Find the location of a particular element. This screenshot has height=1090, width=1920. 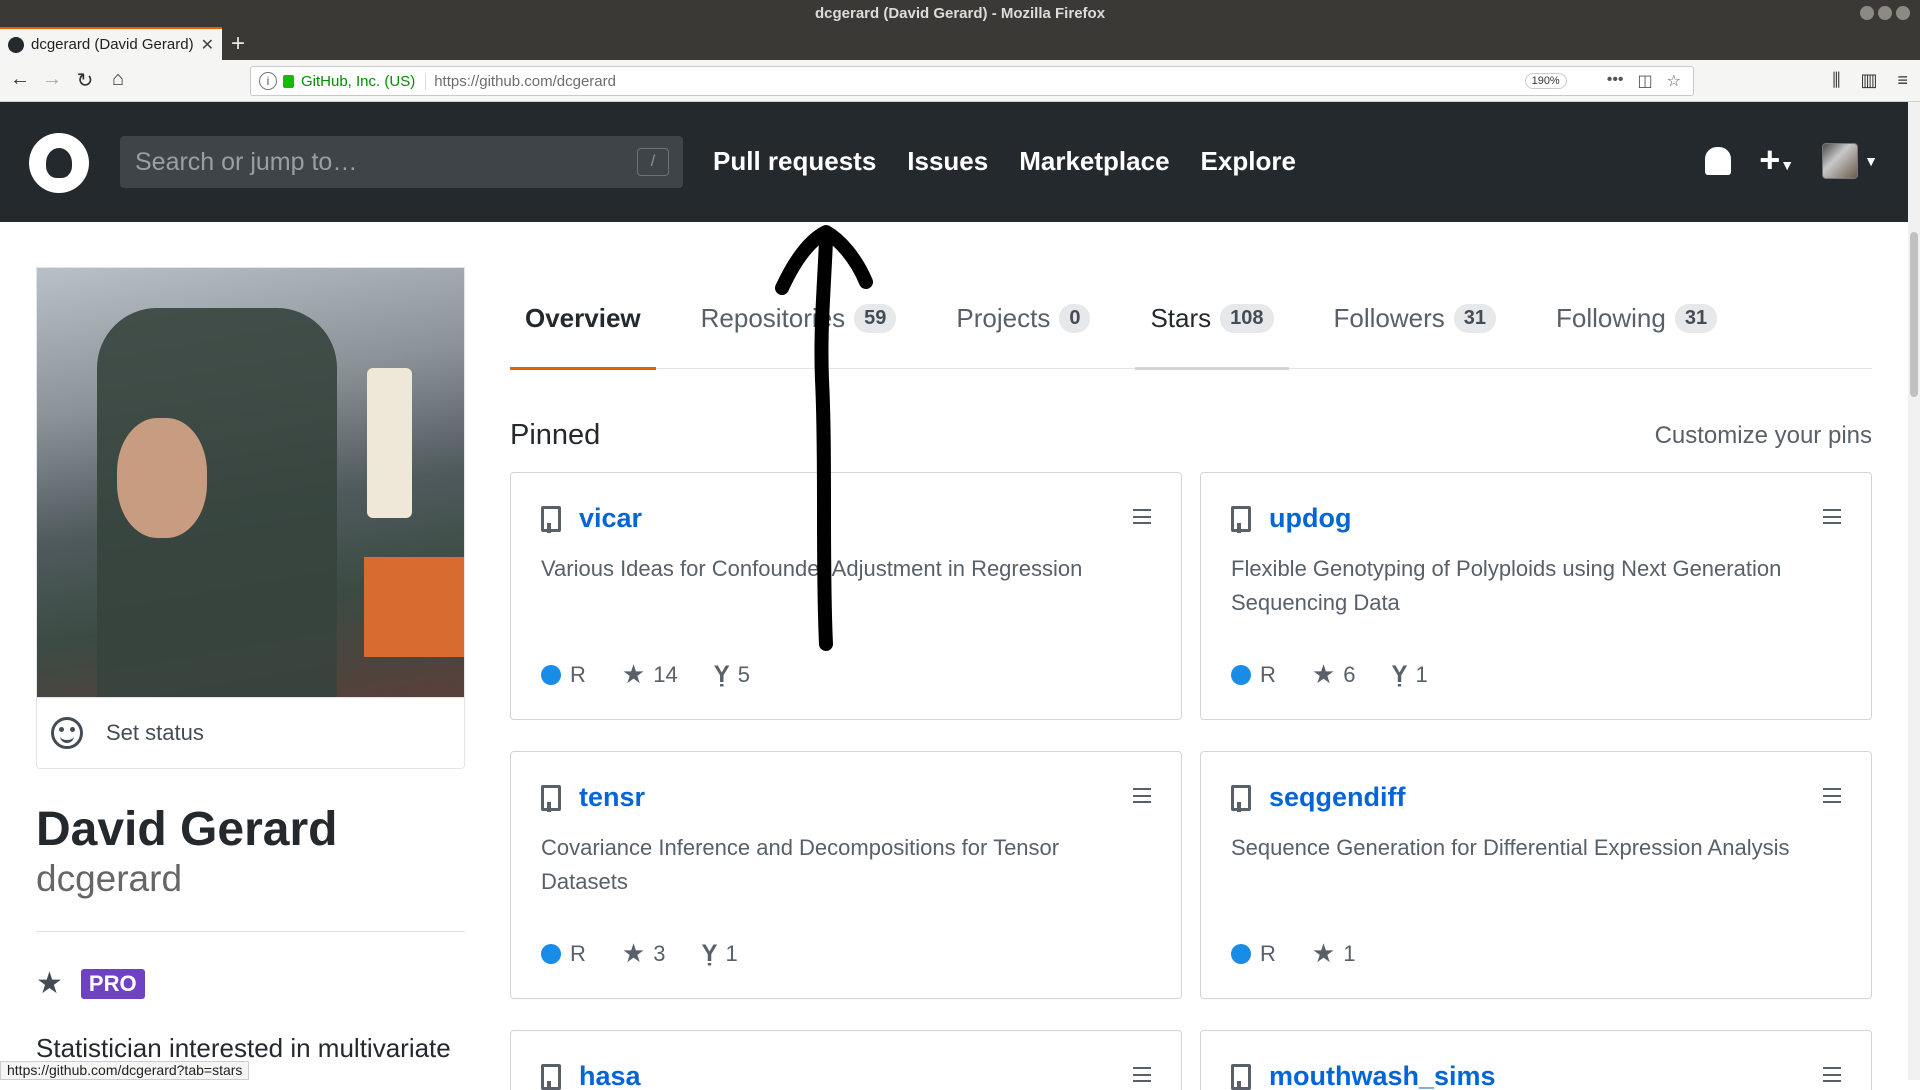

browser-tab: dcgerard (David Gerard) ✕ is located at coordinates (111, 43).